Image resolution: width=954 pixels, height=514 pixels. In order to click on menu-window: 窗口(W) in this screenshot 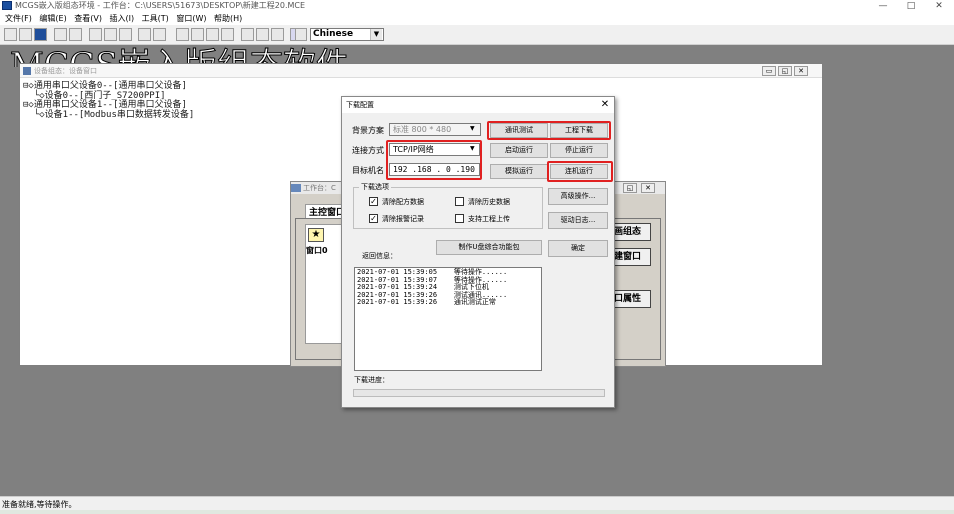, I will do `click(191, 18)`.